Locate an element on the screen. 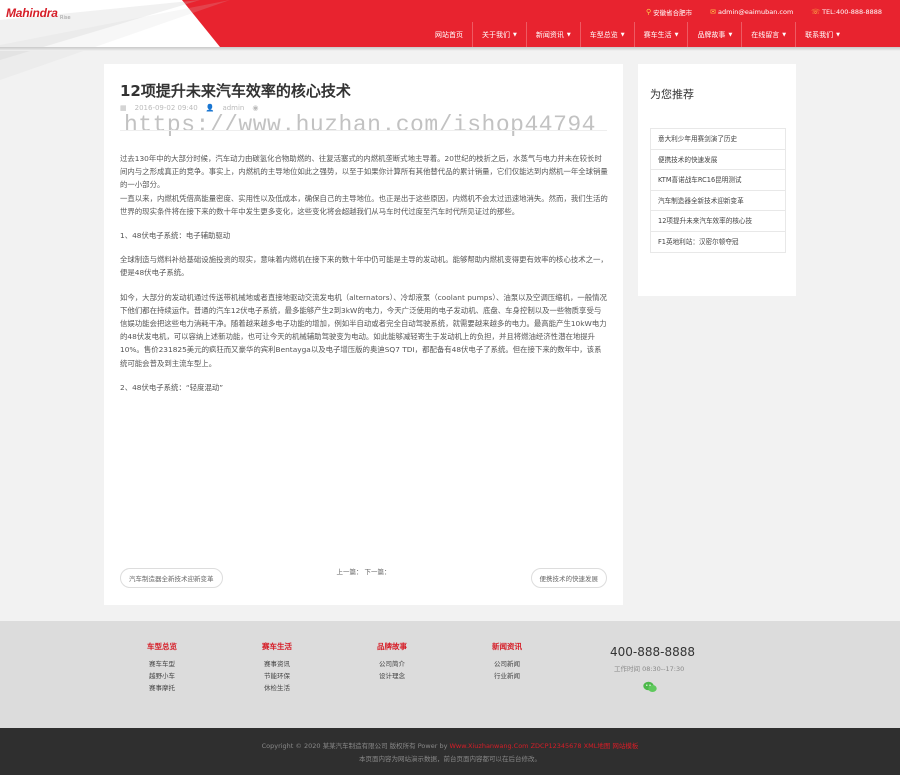 Image resolution: width=900 pixels, height=775 pixels. footer-column-models: 车型总览 赛车车型 越野小车 赛事摩托 is located at coordinates (162, 667).